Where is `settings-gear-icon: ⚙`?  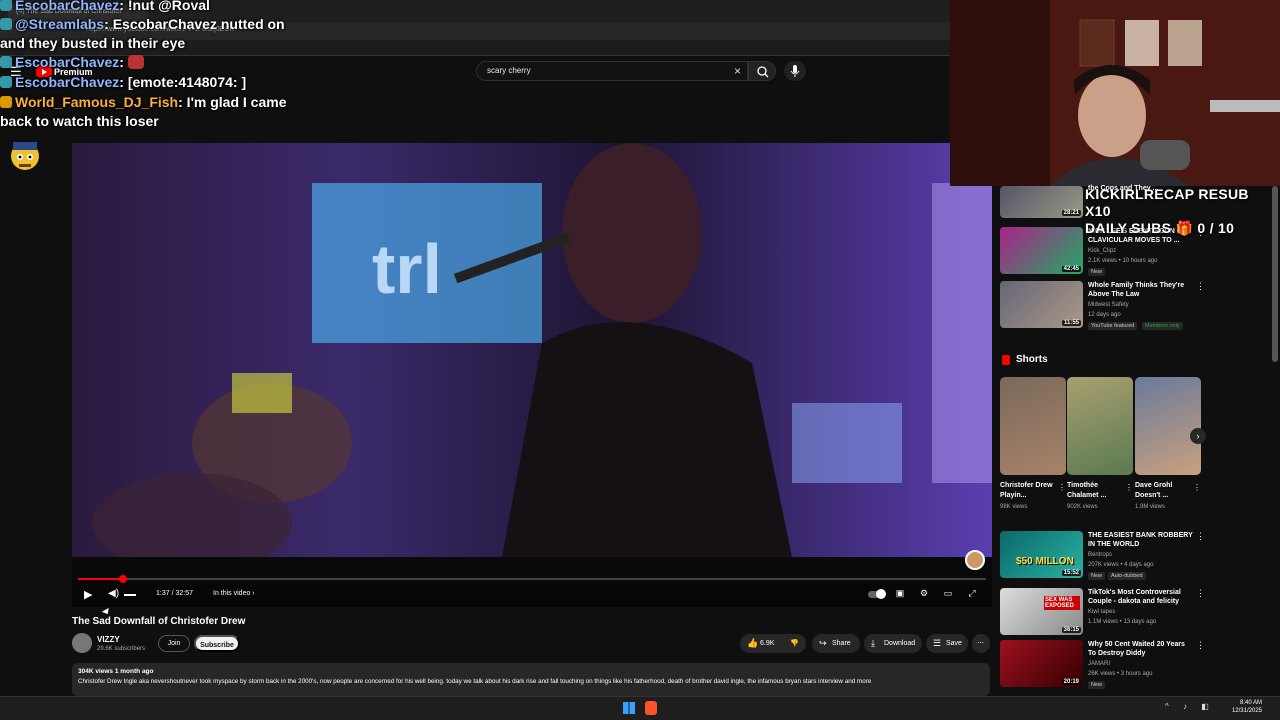 settings-gear-icon: ⚙ is located at coordinates (924, 594).